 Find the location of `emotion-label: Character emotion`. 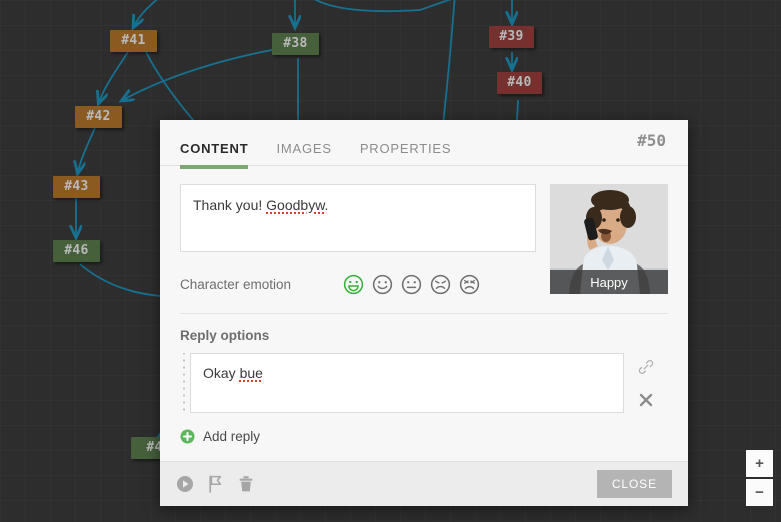

emotion-label: Character emotion is located at coordinates (236, 284).